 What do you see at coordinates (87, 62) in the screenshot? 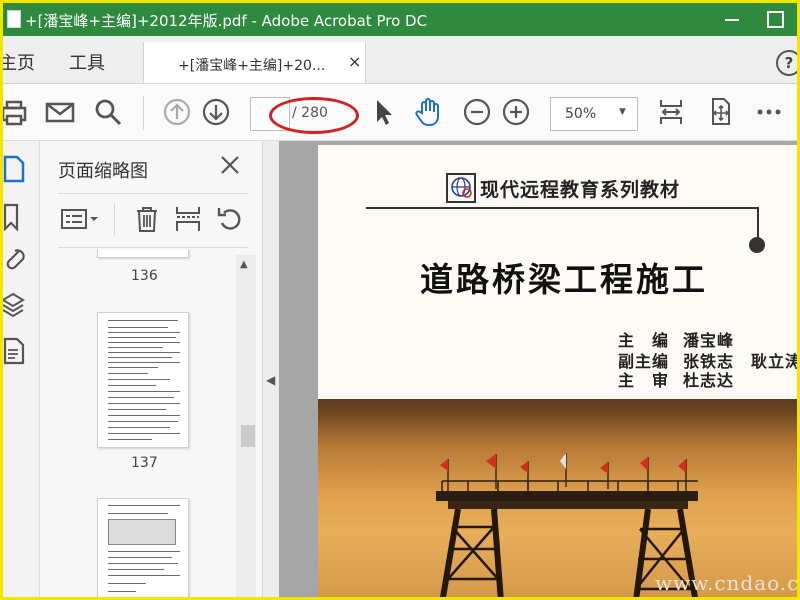
I see `tab-tools: 工具` at bounding box center [87, 62].